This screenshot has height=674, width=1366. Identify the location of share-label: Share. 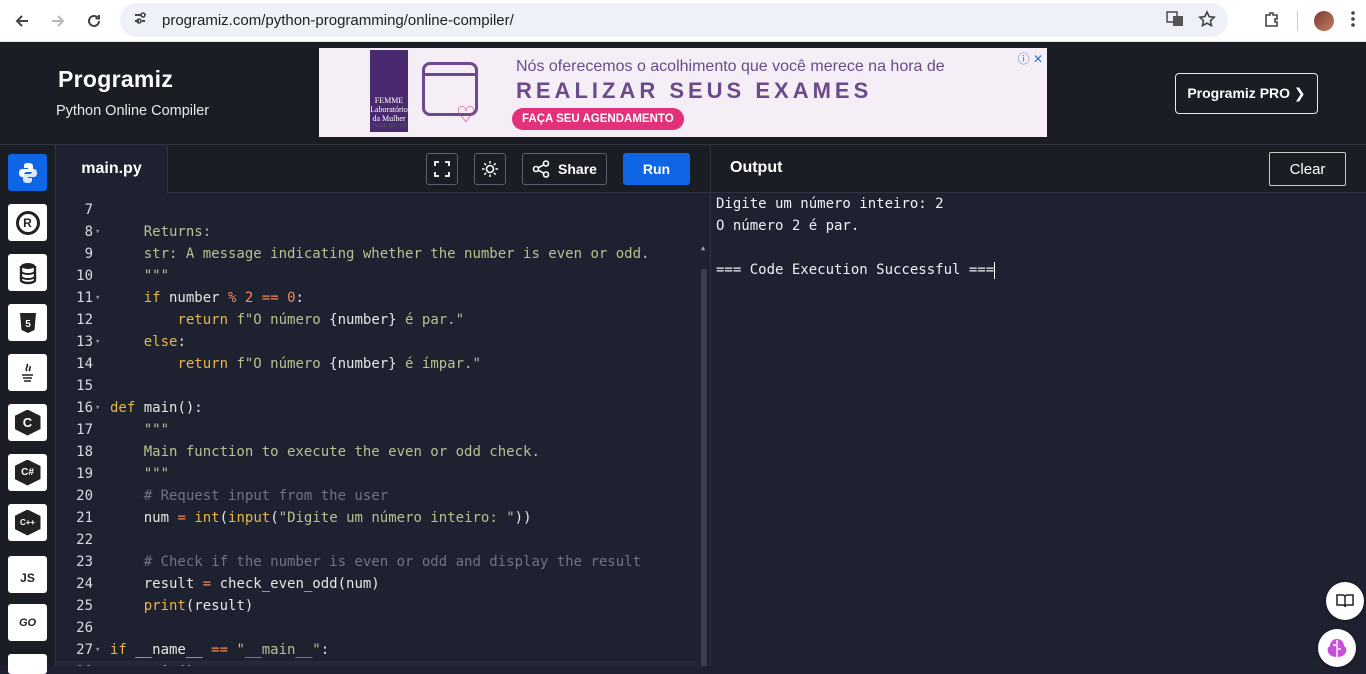
(577, 169).